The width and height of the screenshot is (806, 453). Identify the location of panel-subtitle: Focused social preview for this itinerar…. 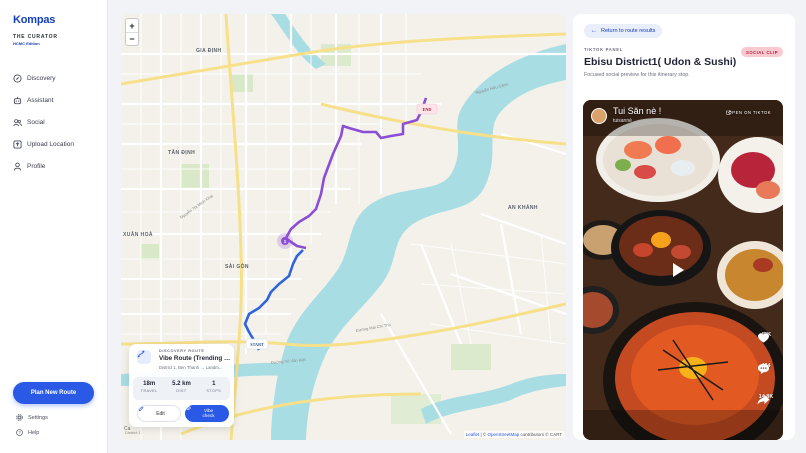
(637, 75).